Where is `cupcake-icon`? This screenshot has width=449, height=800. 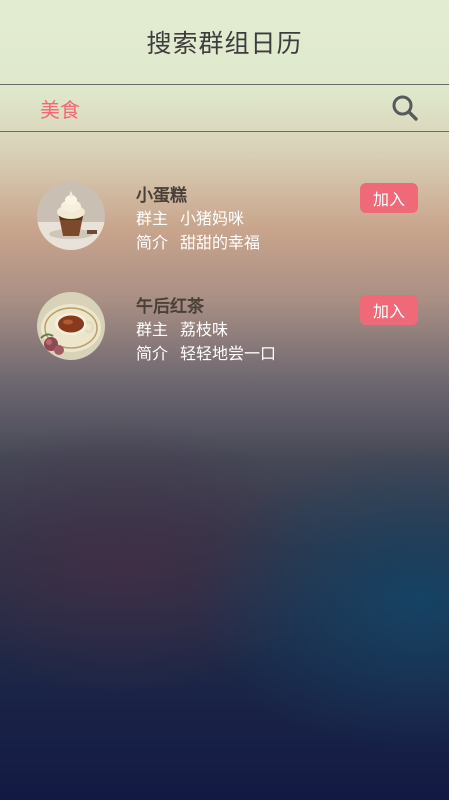
cupcake-icon is located at coordinates (71, 216).